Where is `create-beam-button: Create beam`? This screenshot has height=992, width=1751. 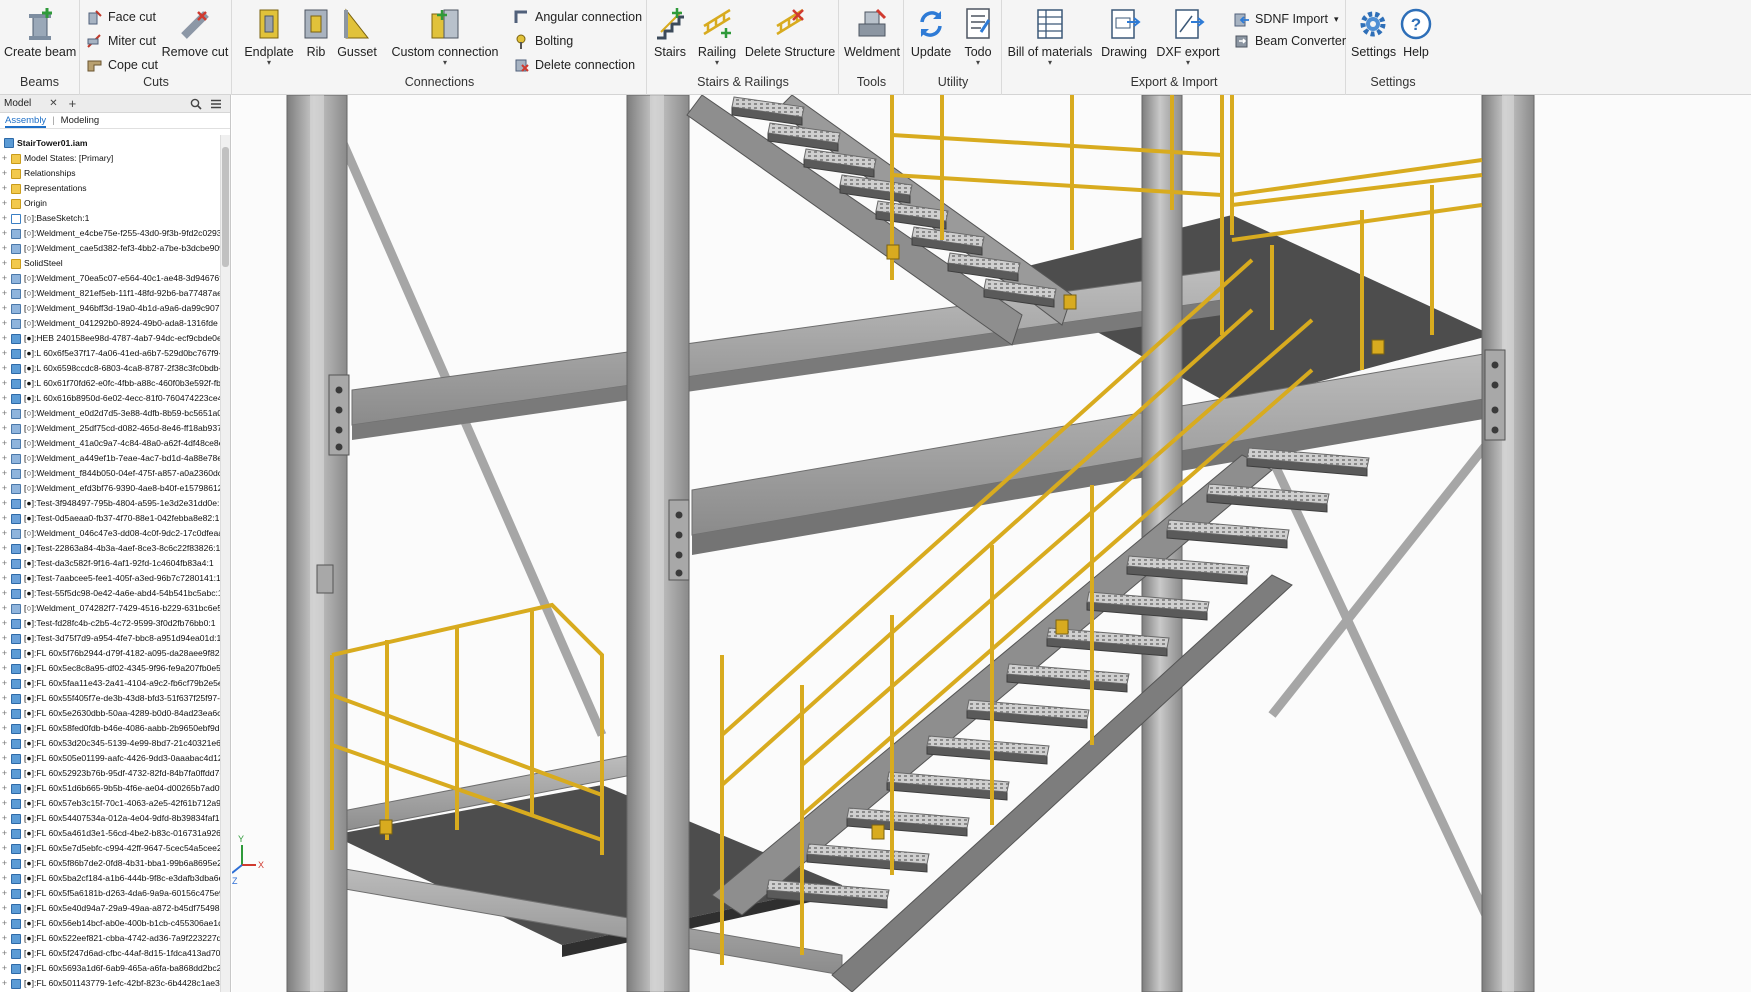
create-beam-button: Create beam is located at coordinates (40, 37).